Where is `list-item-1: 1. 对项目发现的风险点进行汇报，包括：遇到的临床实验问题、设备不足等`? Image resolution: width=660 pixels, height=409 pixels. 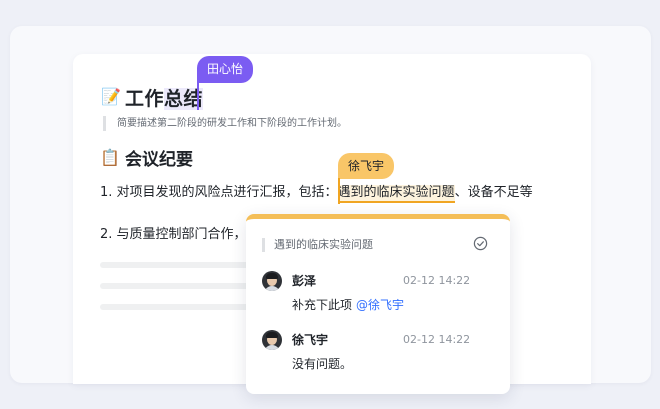
list-item-1: 1. 对项目发现的风险点进行汇报，包括：遇到的临床实验问题、设备不足等 is located at coordinates (316, 193).